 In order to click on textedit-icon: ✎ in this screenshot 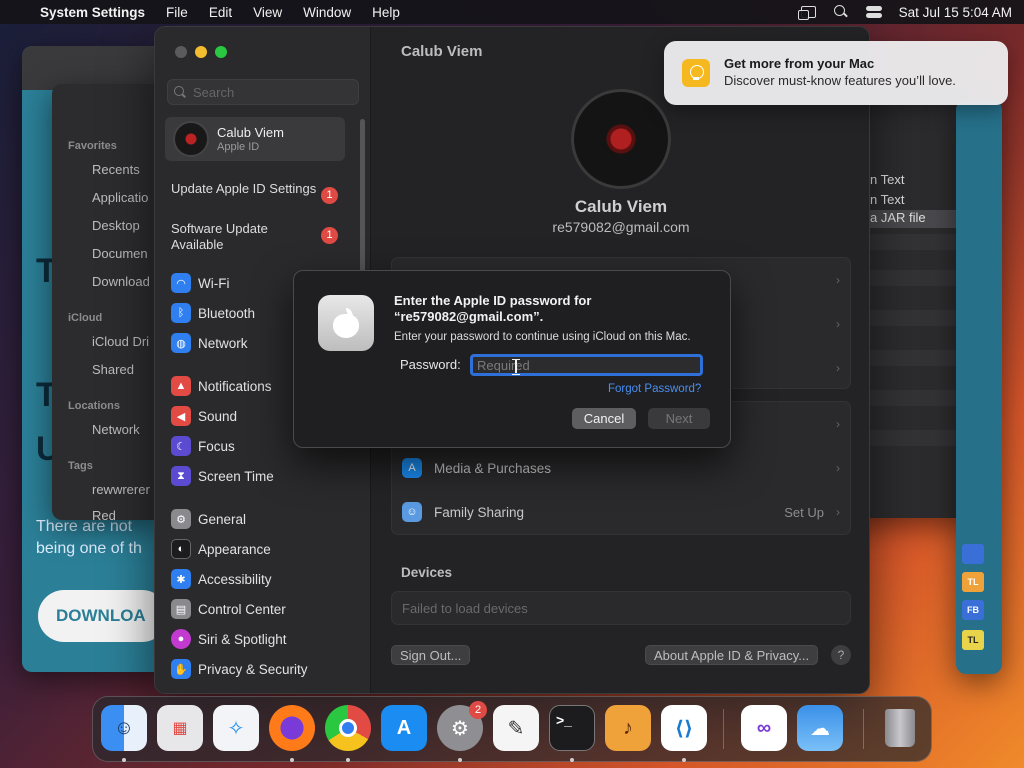, I will do `click(516, 728)`.